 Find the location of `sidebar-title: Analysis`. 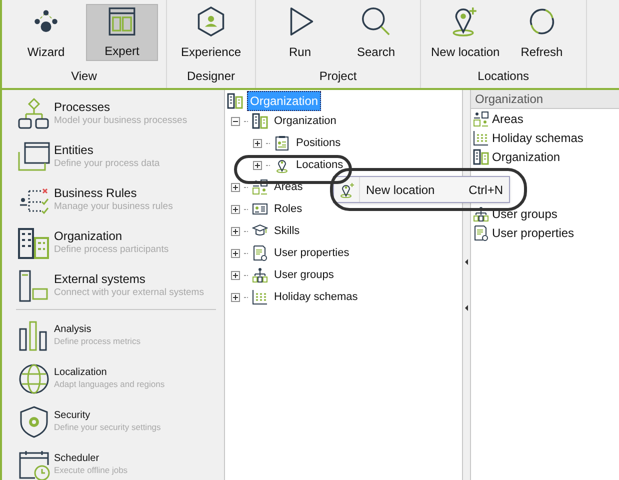

sidebar-title: Analysis is located at coordinates (73, 330).